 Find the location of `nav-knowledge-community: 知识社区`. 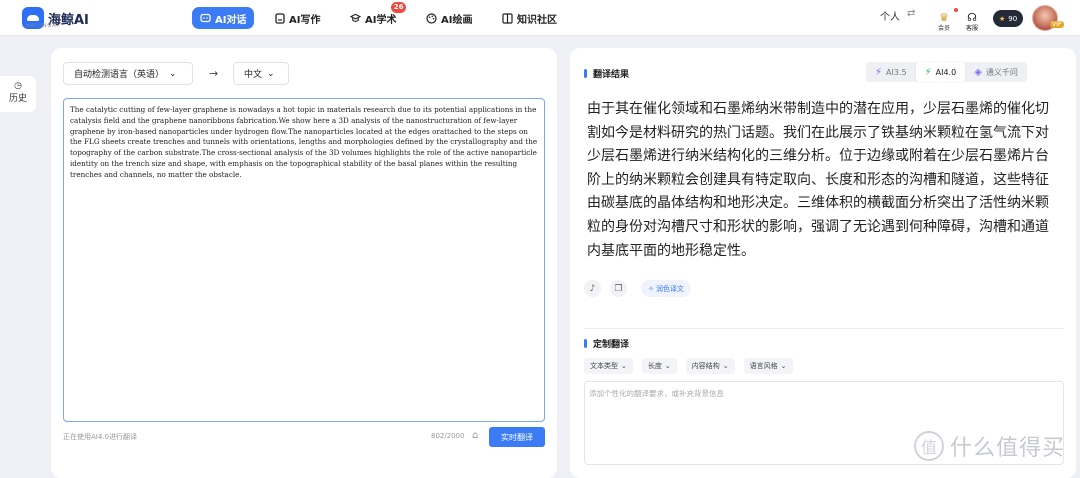

nav-knowledge-community: 知识社区 is located at coordinates (529, 18).